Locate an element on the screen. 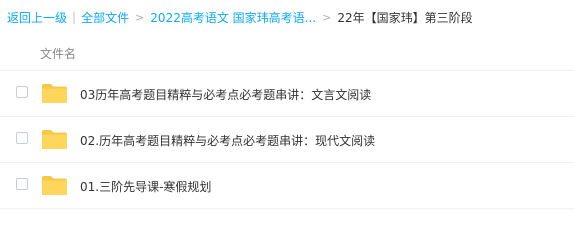  all-files-link: 全部文件 is located at coordinates (105, 17).